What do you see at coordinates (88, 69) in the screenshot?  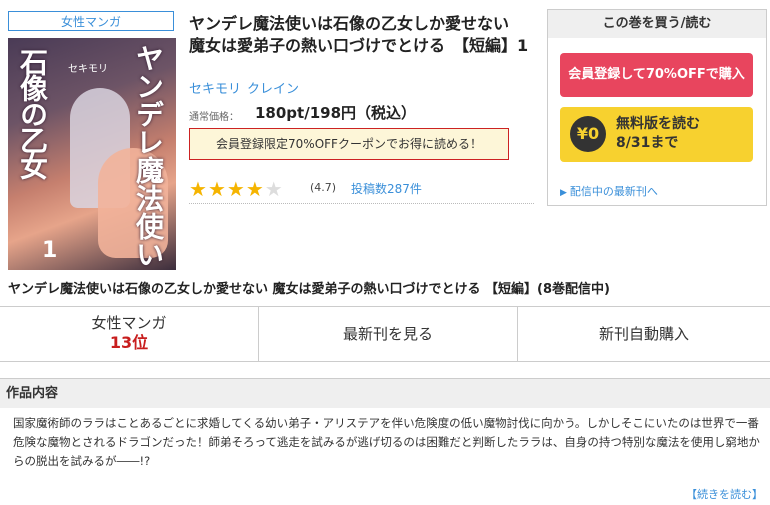 I see `cover-author: セキモリ` at bounding box center [88, 69].